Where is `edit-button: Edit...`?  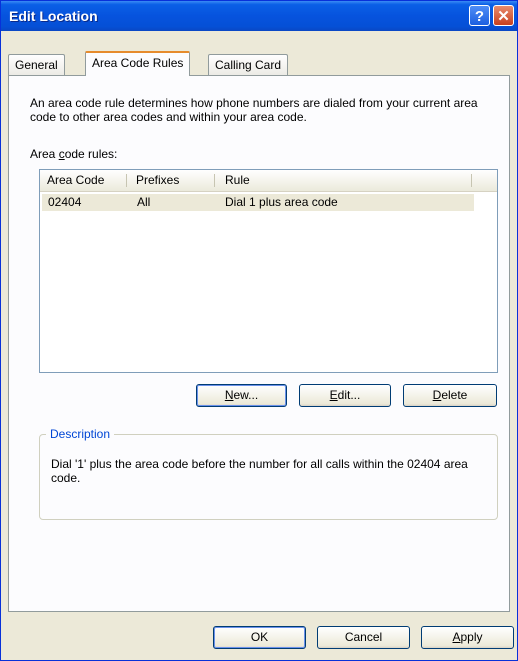 edit-button: Edit... is located at coordinates (345, 395).